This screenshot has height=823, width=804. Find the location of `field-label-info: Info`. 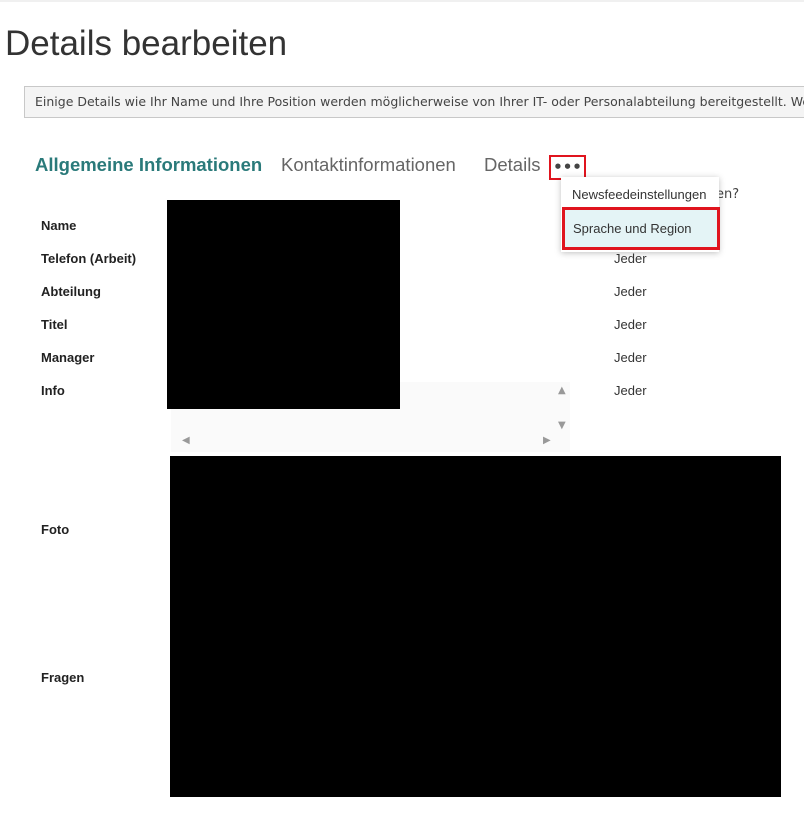

field-label-info: Info is located at coordinates (53, 390).